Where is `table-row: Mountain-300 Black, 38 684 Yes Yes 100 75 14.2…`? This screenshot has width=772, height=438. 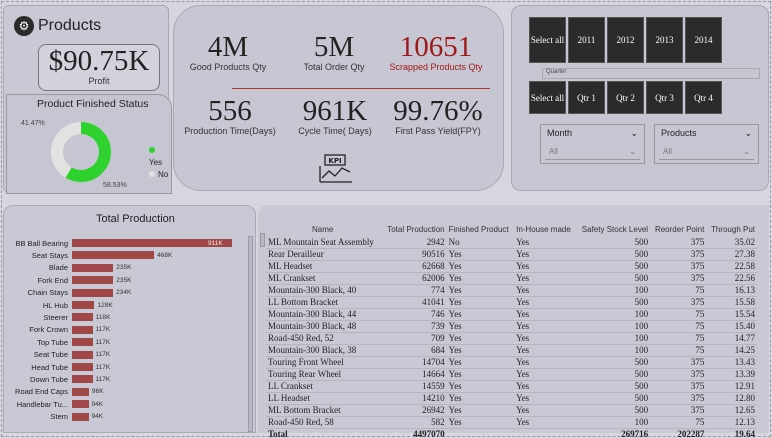
table-row: Mountain-300 Black, 38 684 Yes Yes 100 75 14.2… is located at coordinates (511, 350).